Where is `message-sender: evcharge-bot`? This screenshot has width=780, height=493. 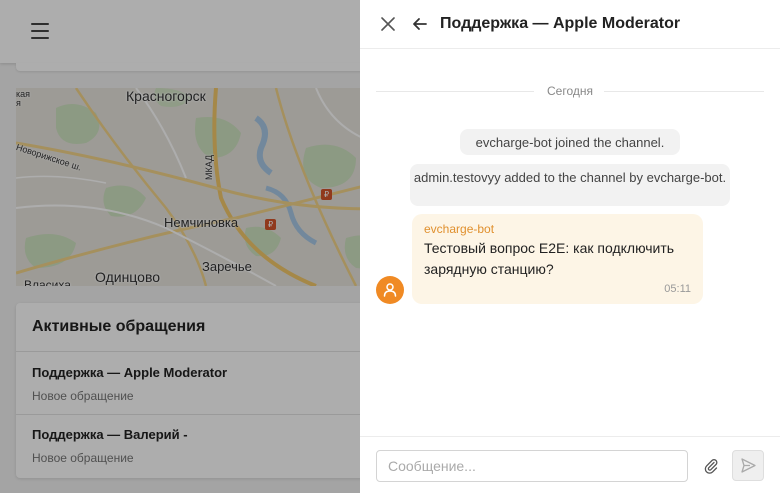 message-sender: evcharge-bot is located at coordinates (459, 229).